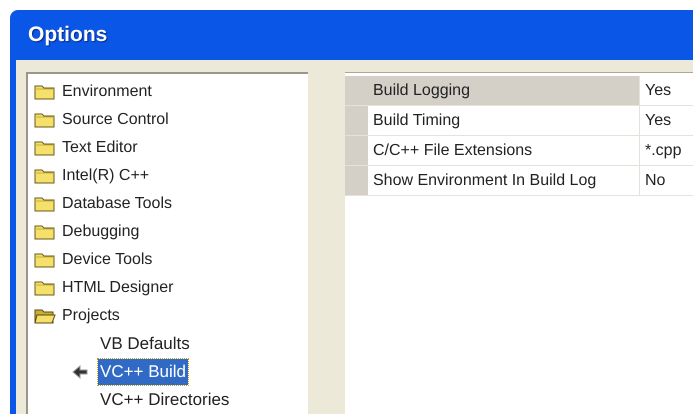 The height and width of the screenshot is (414, 693). I want to click on tree-item: HTML Designer, so click(118, 288).